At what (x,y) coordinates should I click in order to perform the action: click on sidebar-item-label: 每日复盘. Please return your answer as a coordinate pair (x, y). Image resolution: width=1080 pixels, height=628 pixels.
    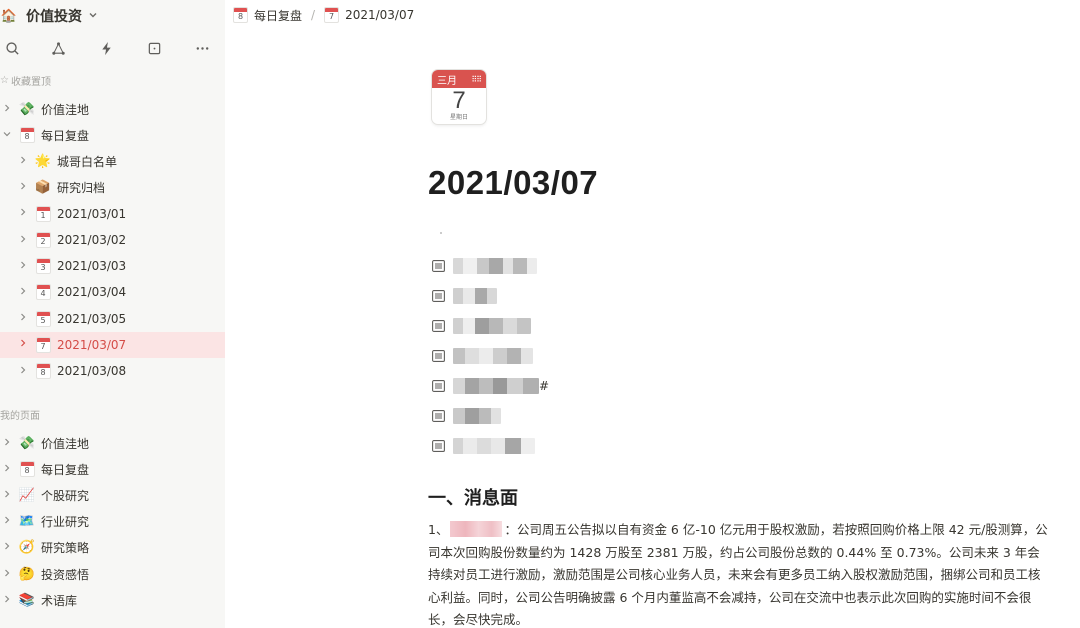
    Looking at the image, I should click on (65, 469).